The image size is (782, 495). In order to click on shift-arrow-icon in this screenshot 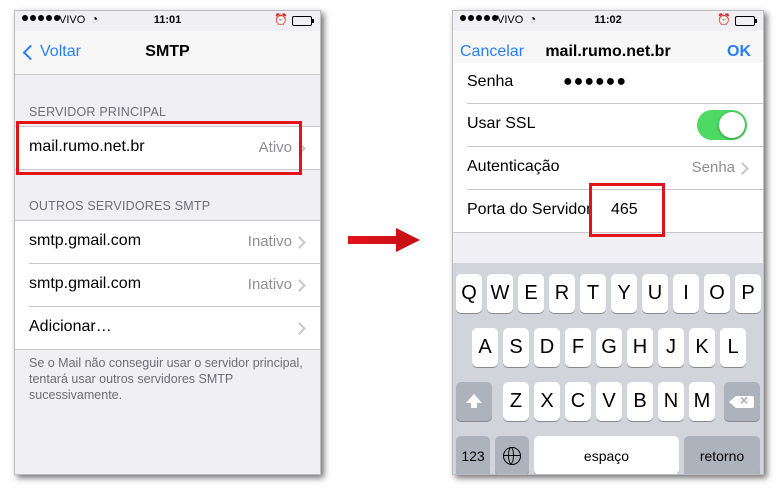, I will do `click(474, 401)`.